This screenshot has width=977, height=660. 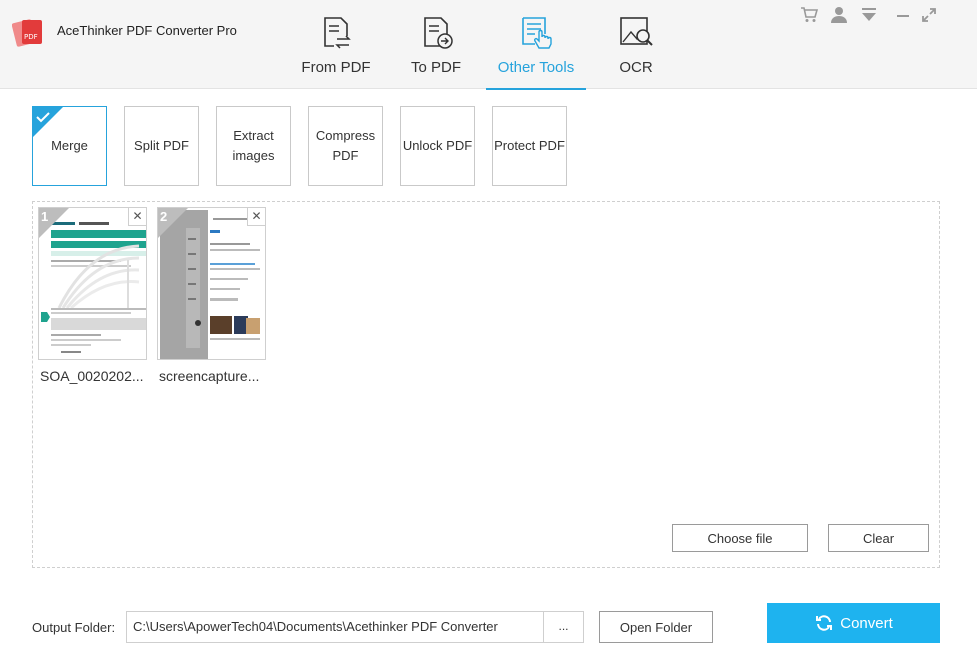 What do you see at coordinates (31, 37) in the screenshot?
I see `svg-text: PDF` at bounding box center [31, 37].